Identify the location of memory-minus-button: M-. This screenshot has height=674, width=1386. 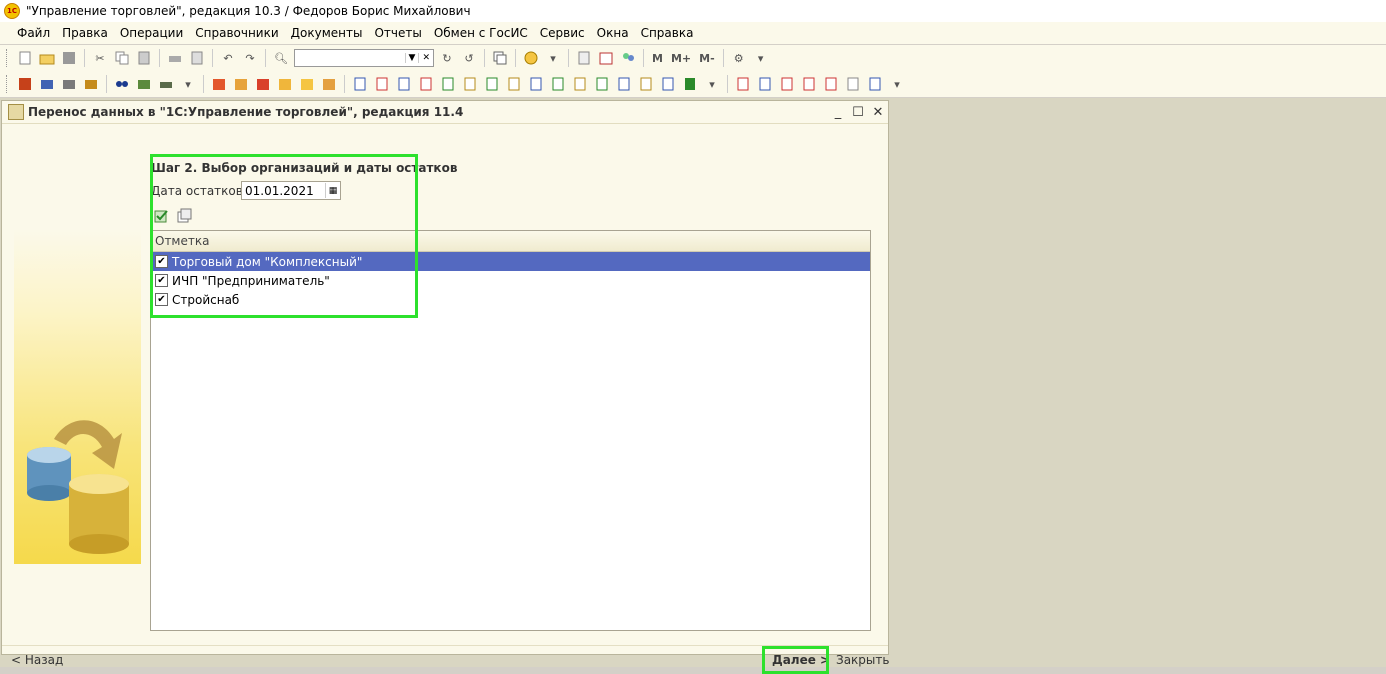
(707, 58).